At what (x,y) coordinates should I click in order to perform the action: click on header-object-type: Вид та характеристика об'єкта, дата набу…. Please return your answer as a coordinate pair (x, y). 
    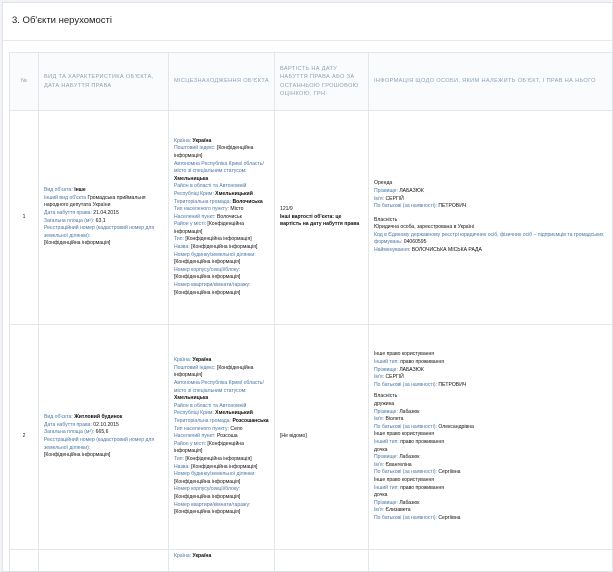
    Looking at the image, I should click on (104, 82).